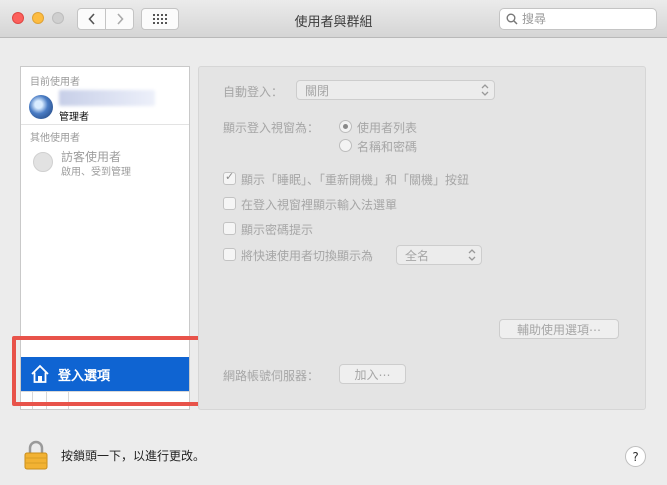  I want to click on fast-switch-value: 全名, so click(417, 255).